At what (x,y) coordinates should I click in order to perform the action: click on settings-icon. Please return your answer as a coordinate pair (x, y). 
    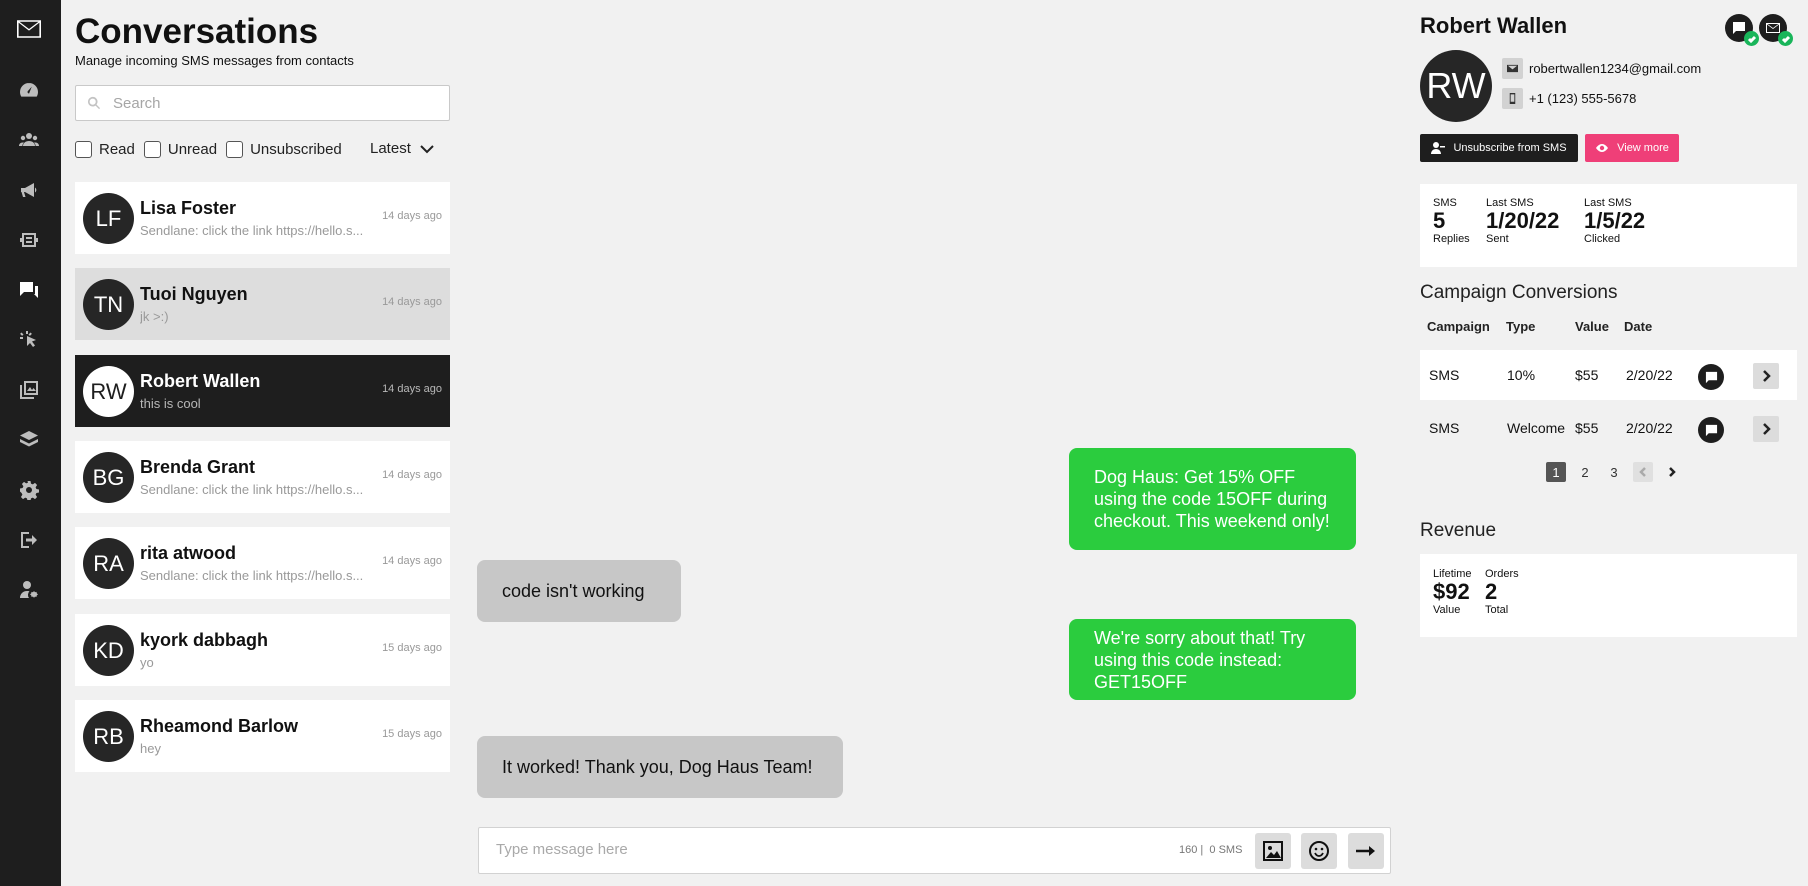
    Looking at the image, I should click on (29, 490).